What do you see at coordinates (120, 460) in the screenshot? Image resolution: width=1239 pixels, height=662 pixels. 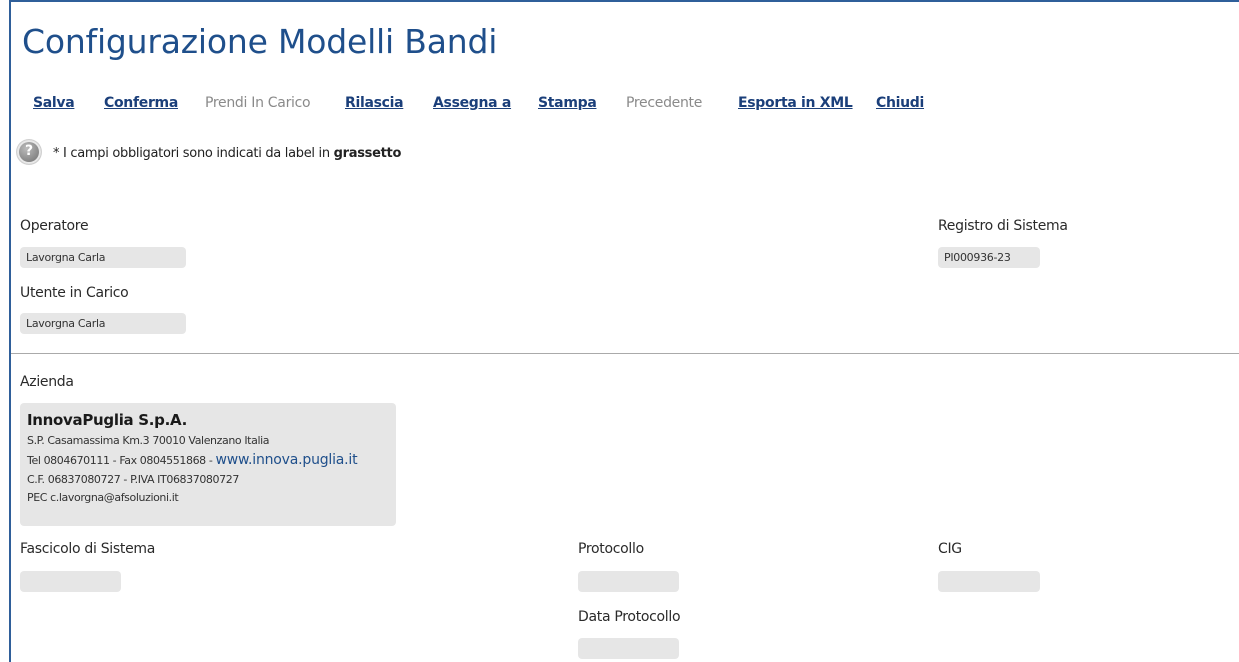 I see `company-phone-fax: Tel 0804670111 - Fax 0804551868 -` at bounding box center [120, 460].